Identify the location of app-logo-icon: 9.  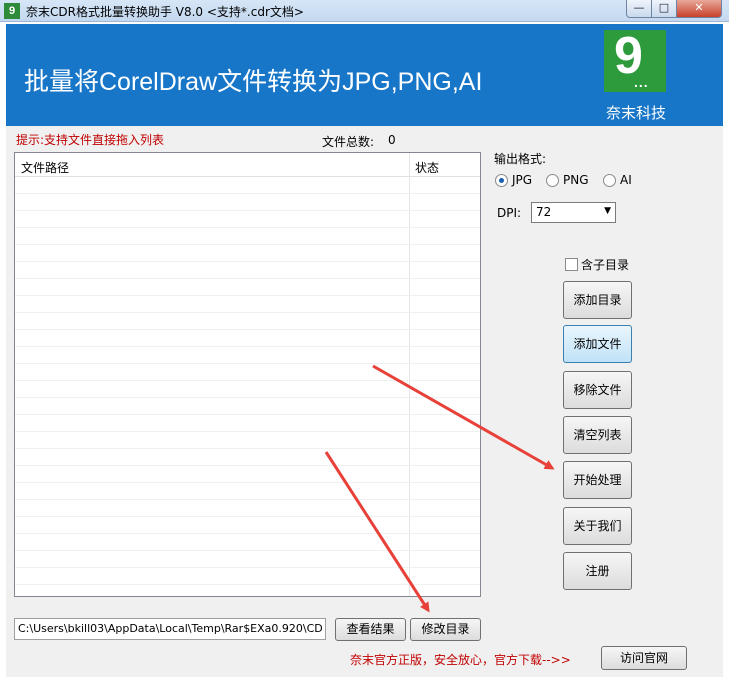
(12, 11).